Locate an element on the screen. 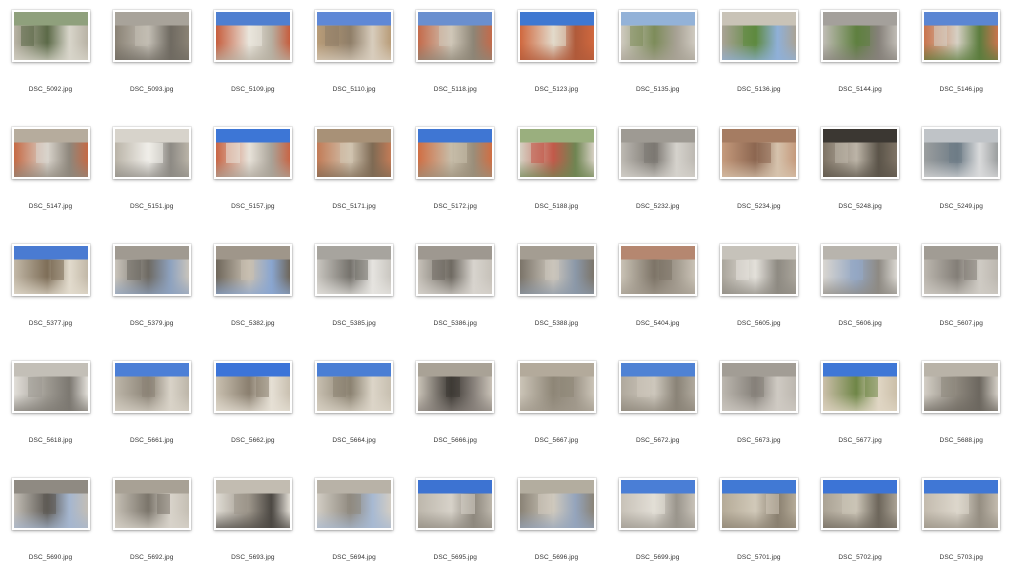  thumbnail-item: DSC_5702.jpg is located at coordinates (860, 518).